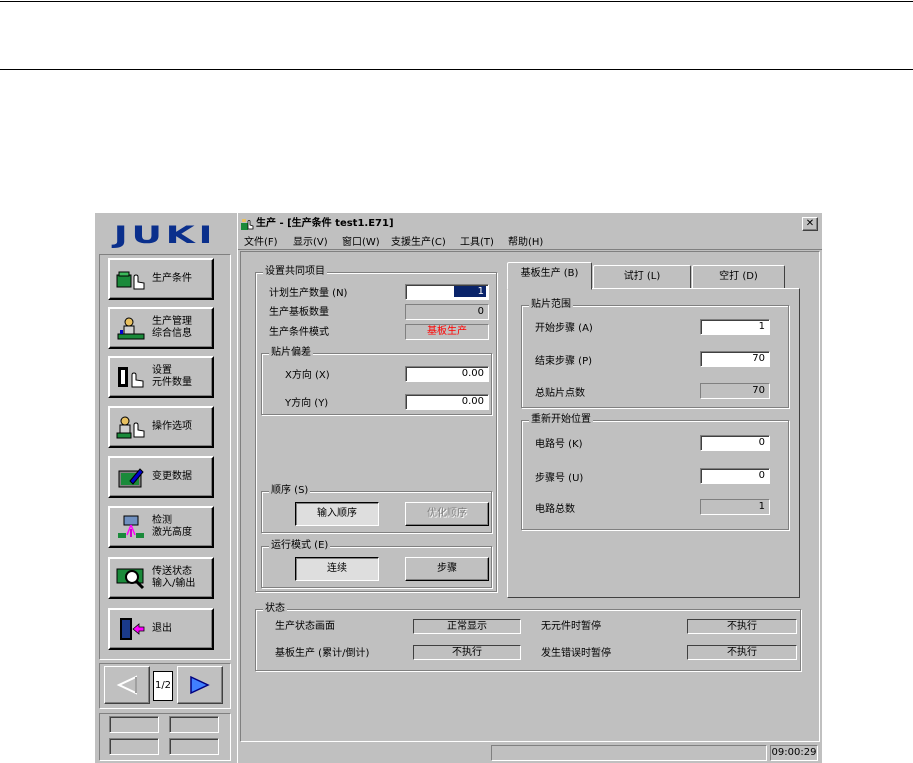  I want to click on laser-height-check-button: 检测 激光高度, so click(161, 527).